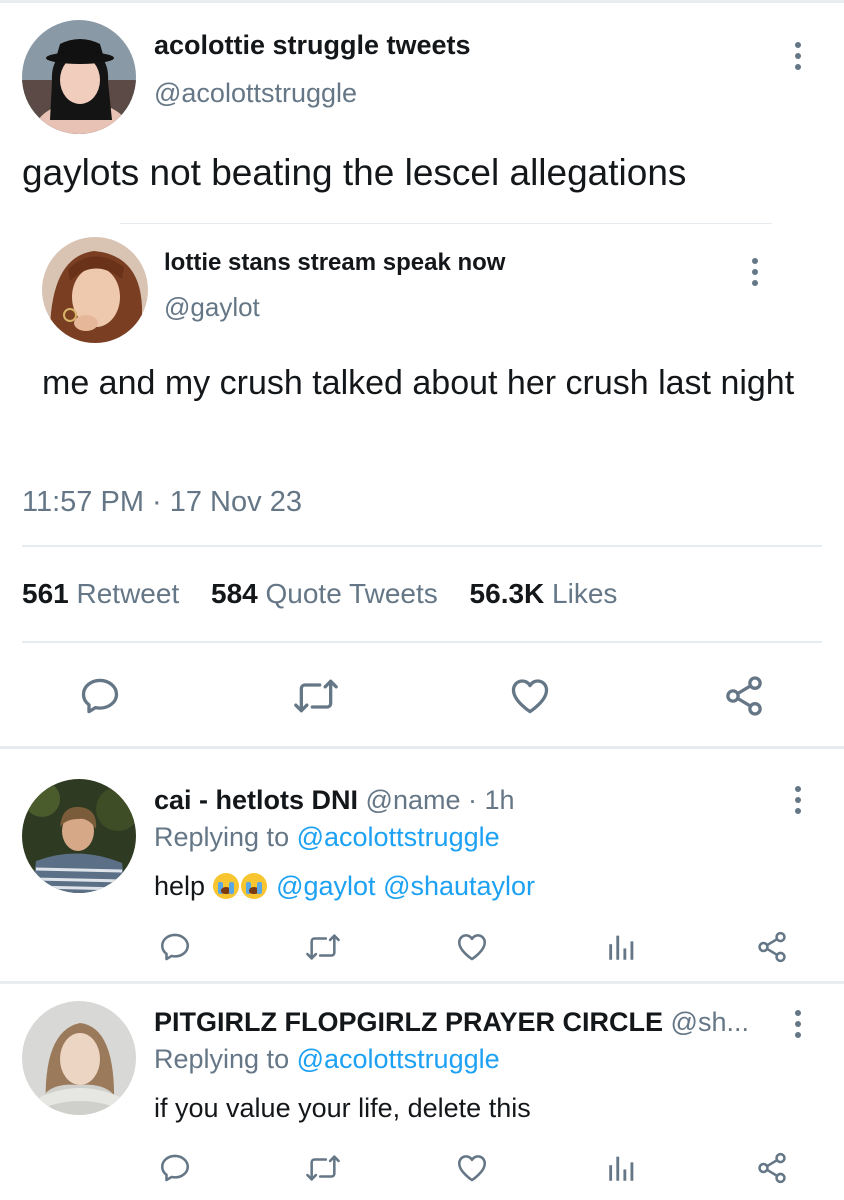 Image resolution: width=844 pixels, height=1200 pixels. What do you see at coordinates (162, 502) in the screenshot?
I see `tweet-timestamp: 11:57 PM · 17 Nov 23` at bounding box center [162, 502].